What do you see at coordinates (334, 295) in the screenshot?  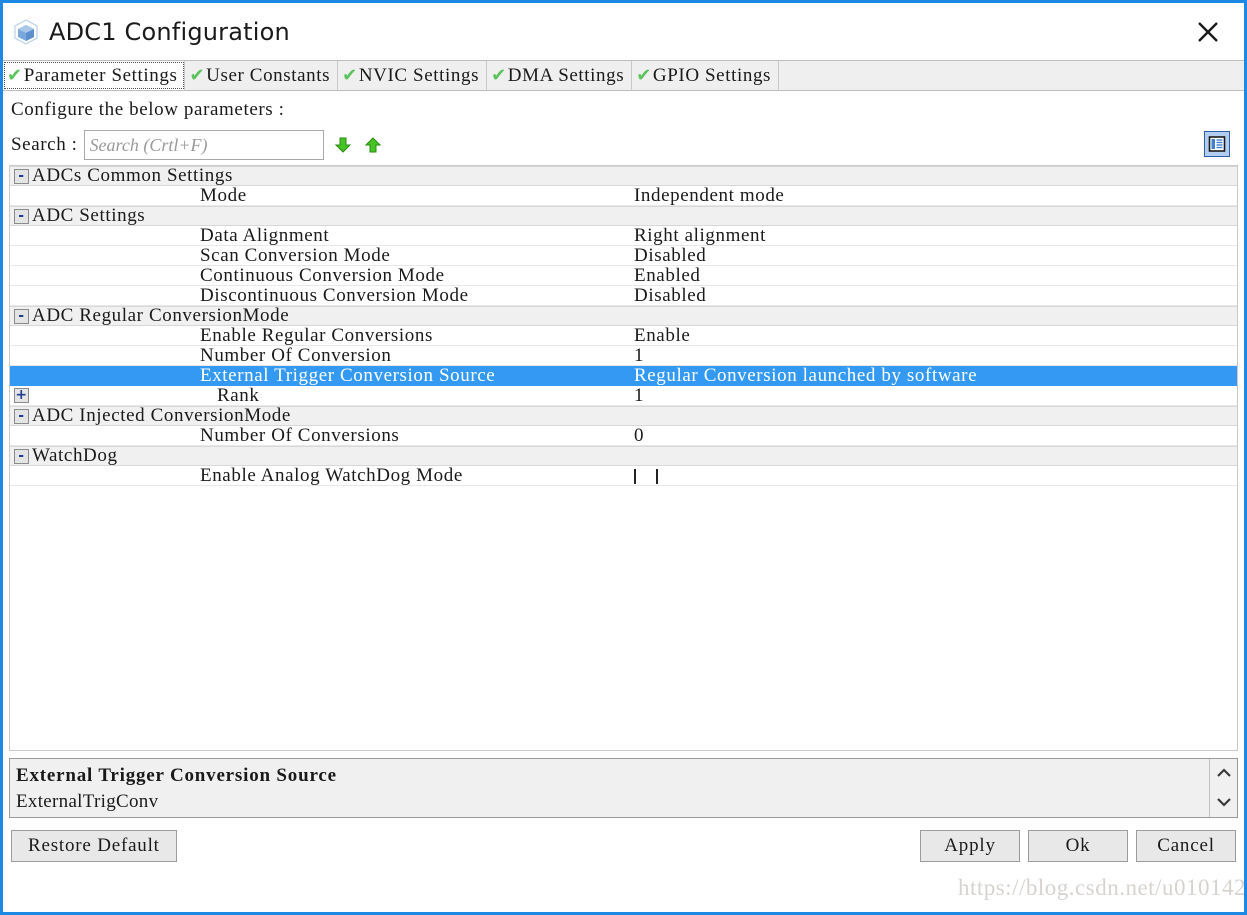 I see `row-label: Discontinuous Conversion Mode` at bounding box center [334, 295].